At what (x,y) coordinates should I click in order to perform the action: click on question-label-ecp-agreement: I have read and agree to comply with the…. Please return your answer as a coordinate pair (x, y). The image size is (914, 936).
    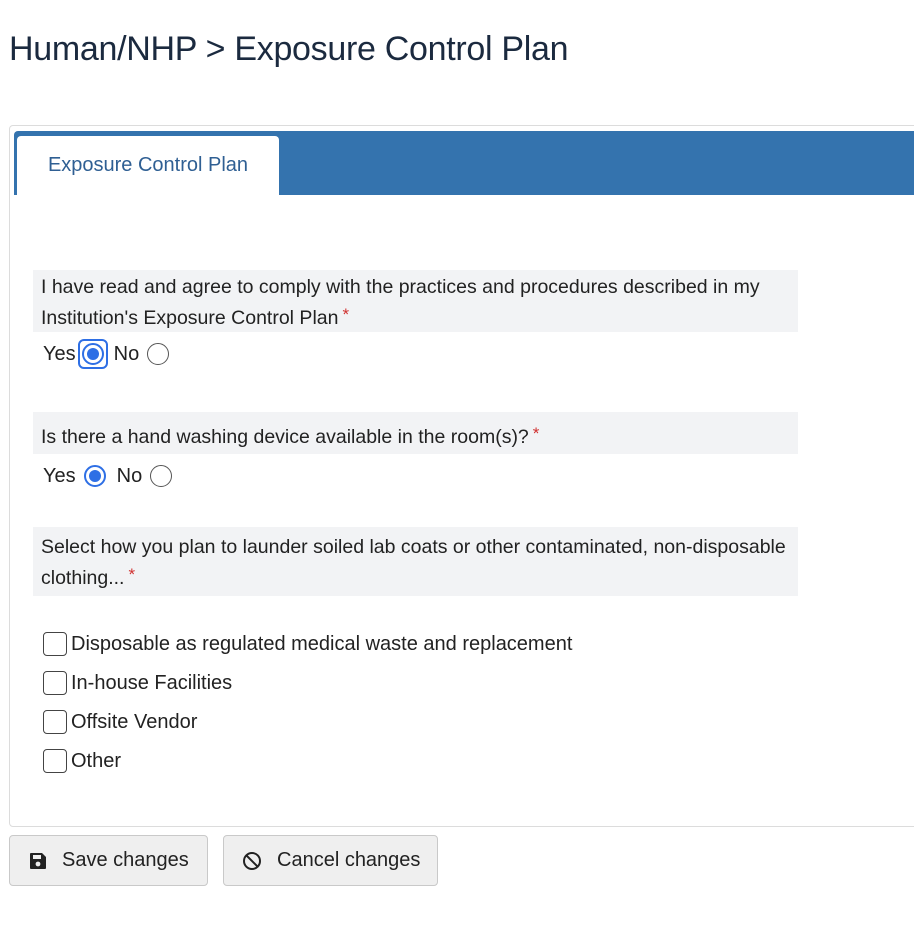
    Looking at the image, I should click on (415, 301).